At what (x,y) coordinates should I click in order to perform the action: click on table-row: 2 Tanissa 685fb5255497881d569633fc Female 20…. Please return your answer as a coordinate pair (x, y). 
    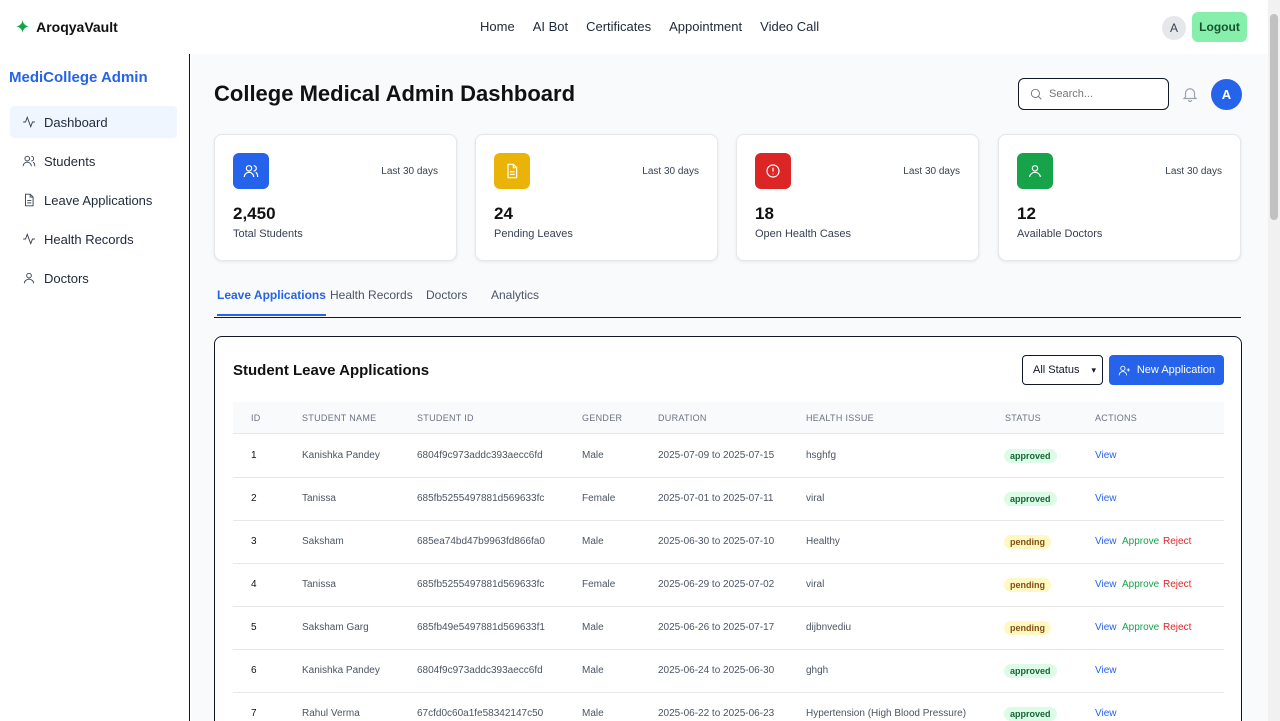
    Looking at the image, I should click on (728, 499).